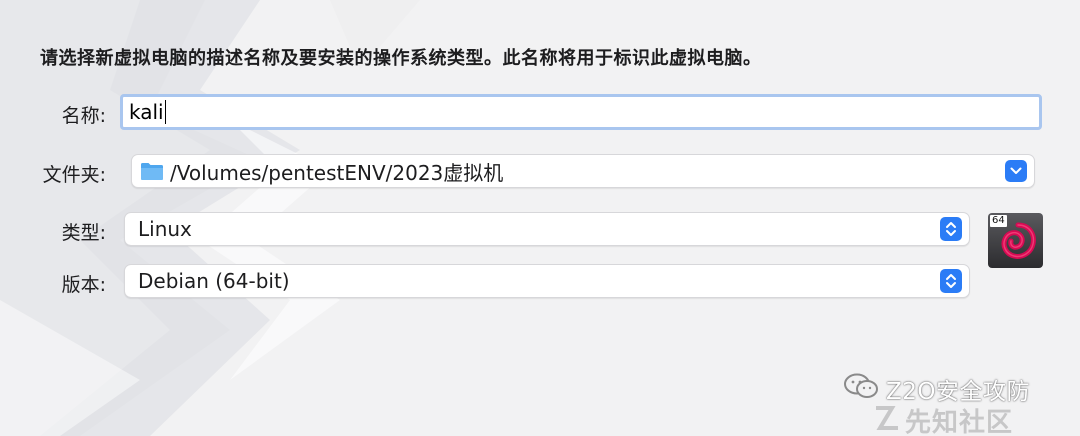  Describe the element at coordinates (581, 112) in the screenshot. I see `name-input: kali` at that location.